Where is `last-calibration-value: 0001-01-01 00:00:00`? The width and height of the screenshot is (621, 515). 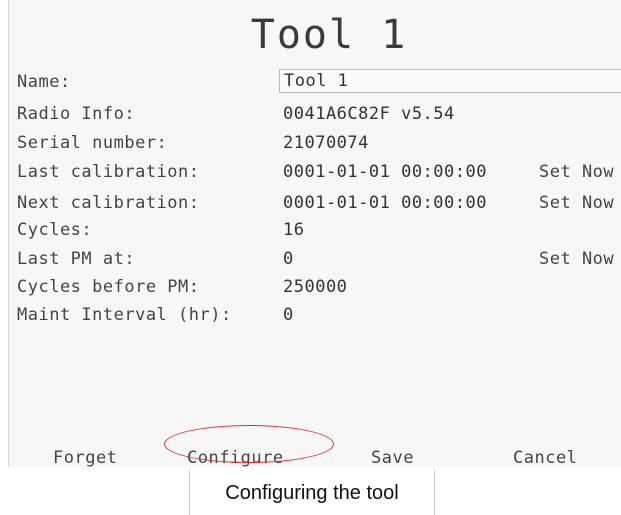 last-calibration-value: 0001-01-01 00:00:00 is located at coordinates (385, 172).